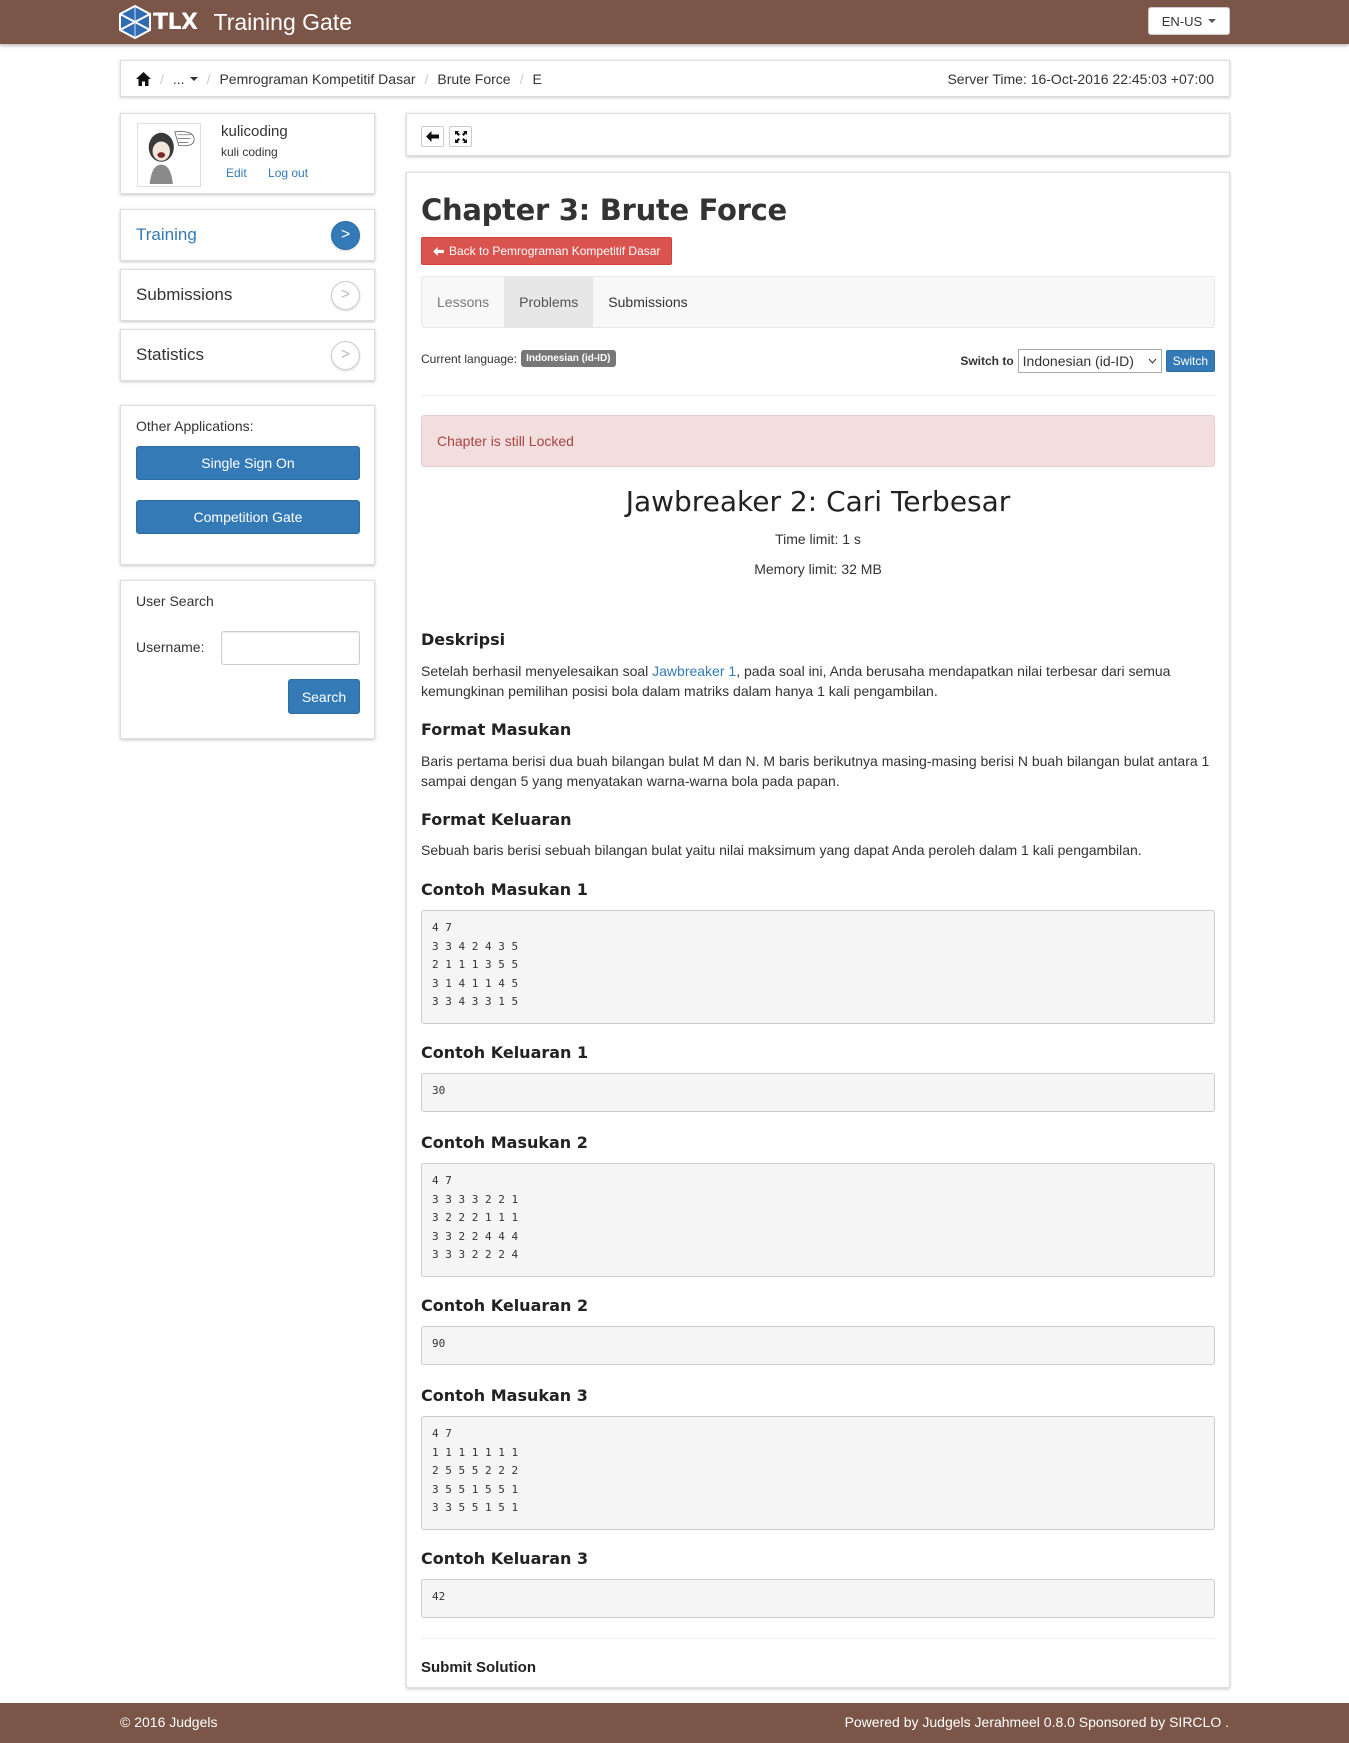  Describe the element at coordinates (674, 22) in the screenshot. I see `top-navbar: TLX Training Gate EN-US` at that location.